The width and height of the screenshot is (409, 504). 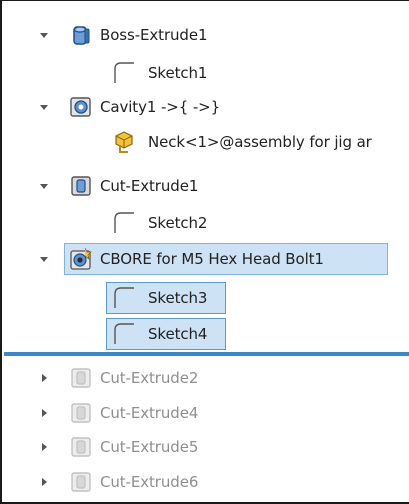 I want to click on tree-item-sketch1: Sketch1, so click(x=205, y=73).